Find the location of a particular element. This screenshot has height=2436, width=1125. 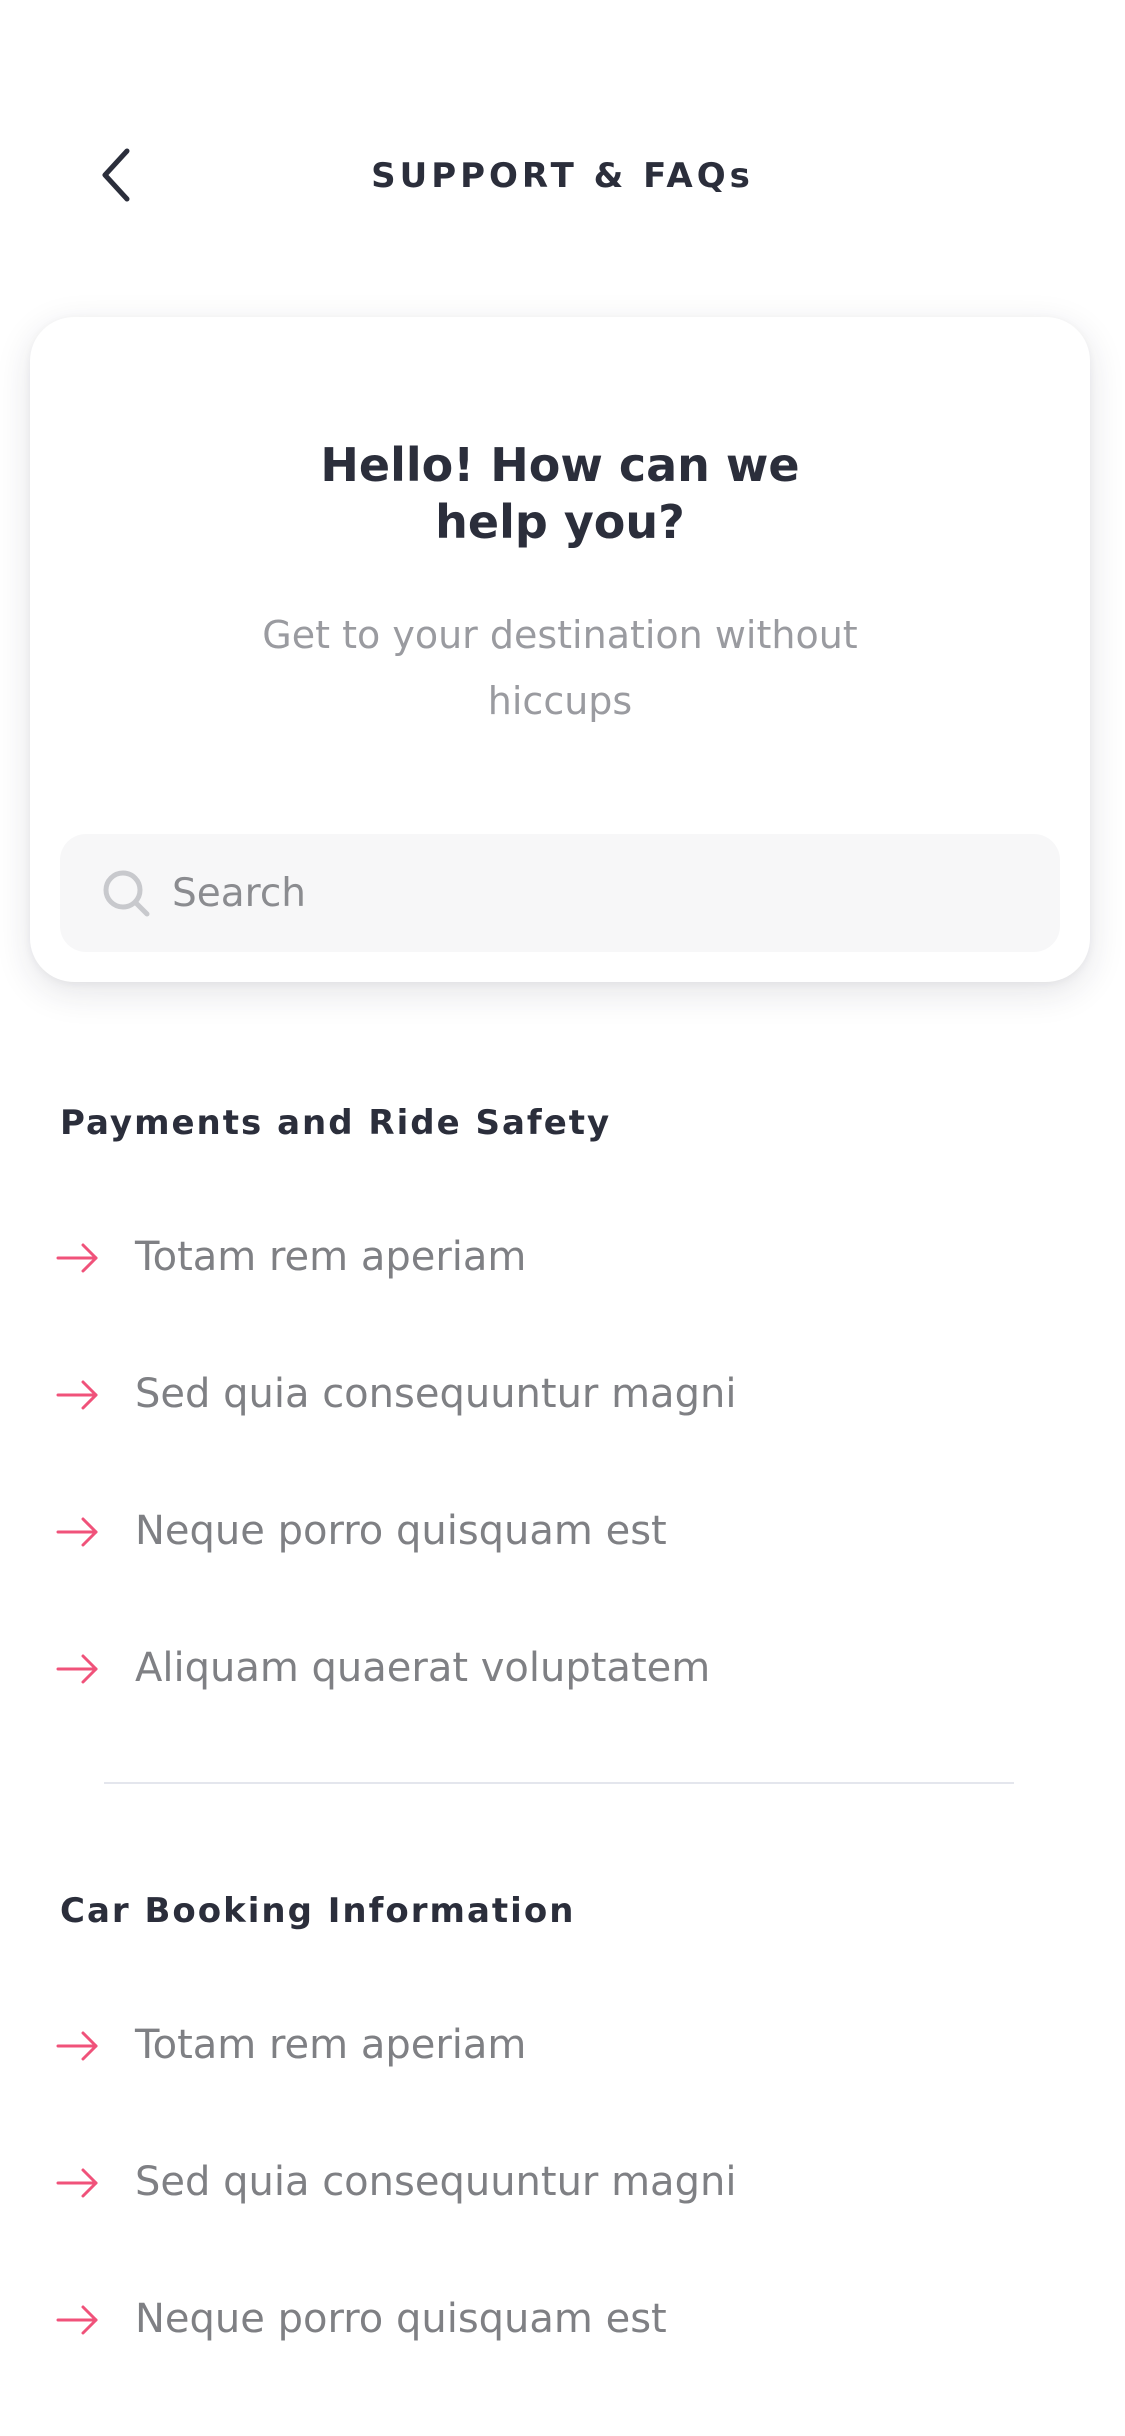

faq-item-label: Aliquam quaerat voluptatem is located at coordinates (423, 1668).